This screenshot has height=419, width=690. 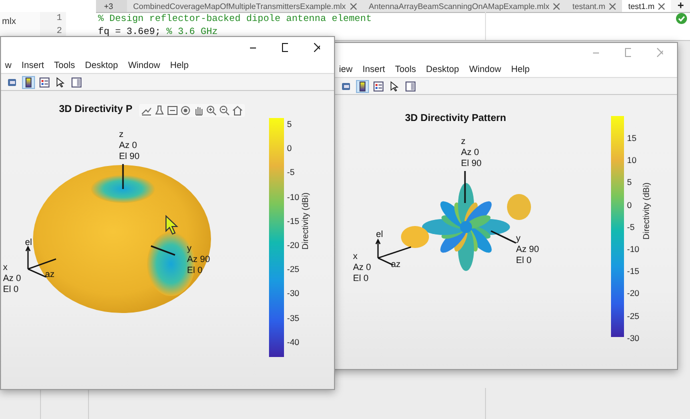 What do you see at coordinates (455, 118) in the screenshot?
I see `plot-title: 3D Directivity Pattern` at bounding box center [455, 118].